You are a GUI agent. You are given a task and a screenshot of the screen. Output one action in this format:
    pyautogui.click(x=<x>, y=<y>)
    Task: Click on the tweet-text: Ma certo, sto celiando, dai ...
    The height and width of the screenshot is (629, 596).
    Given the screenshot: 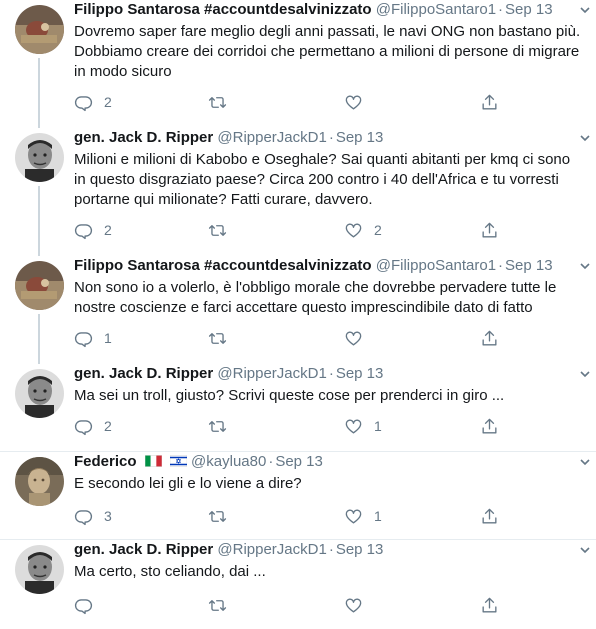 What is the action you would take?
    pyautogui.click(x=170, y=571)
    